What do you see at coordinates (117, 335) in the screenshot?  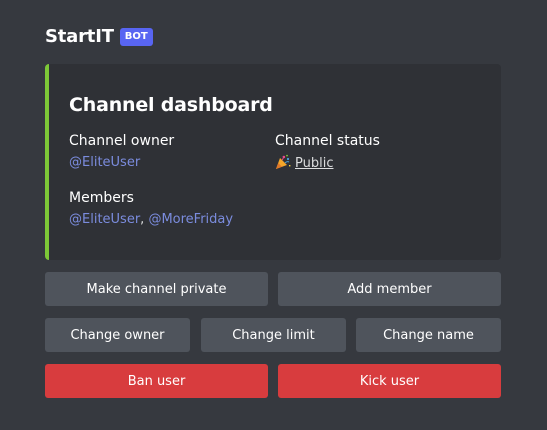 I see `change-owner-button: Change owner` at bounding box center [117, 335].